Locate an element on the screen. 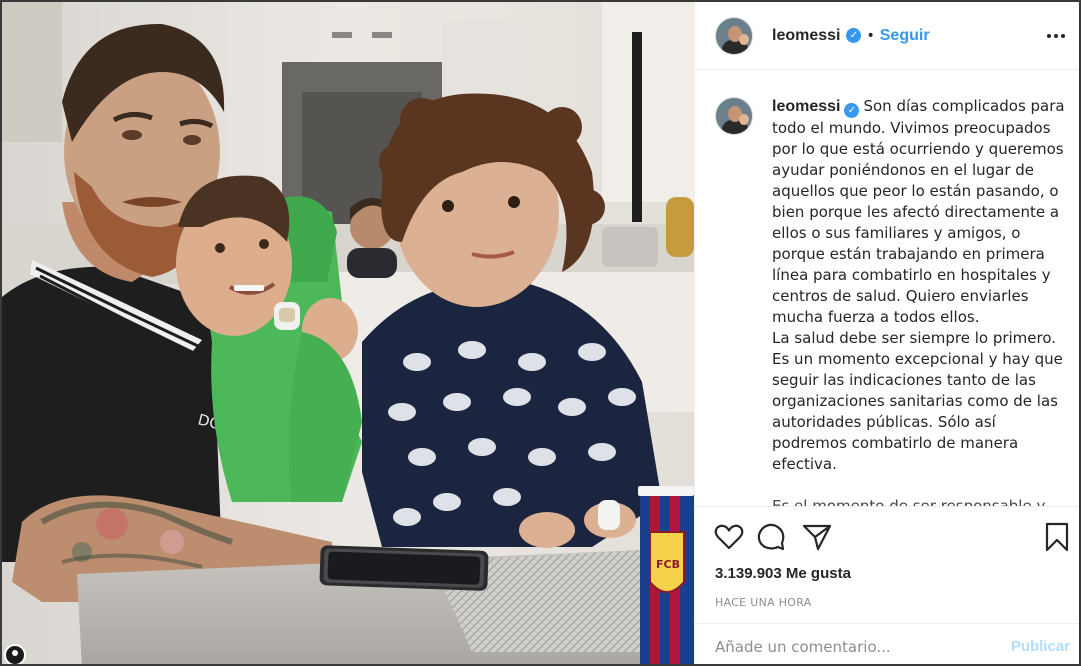 The width and height of the screenshot is (1081, 666). bookmark-icon is located at coordinates (1057, 537).